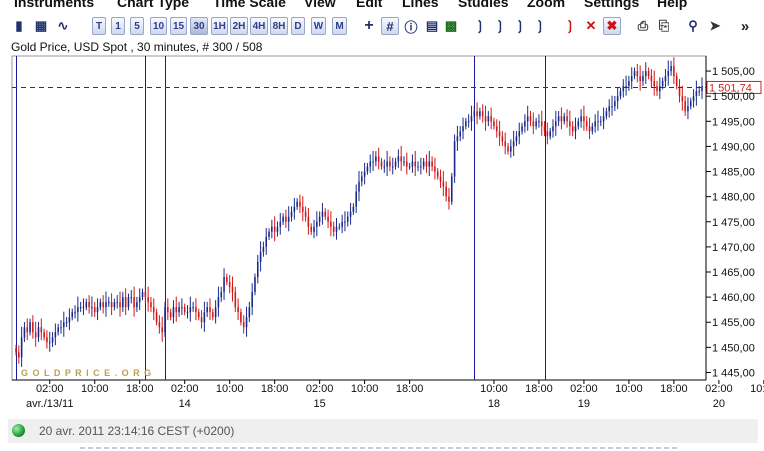 This screenshot has height=451, width=764. I want to click on x-date-label: 14, so click(185, 404).